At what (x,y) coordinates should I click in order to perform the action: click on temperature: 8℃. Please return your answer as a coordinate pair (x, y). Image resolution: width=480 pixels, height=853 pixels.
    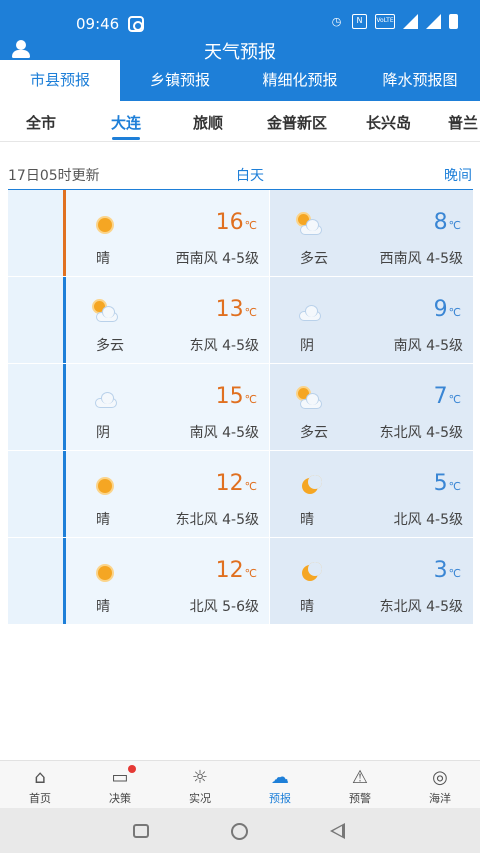
    Looking at the image, I should click on (447, 222).